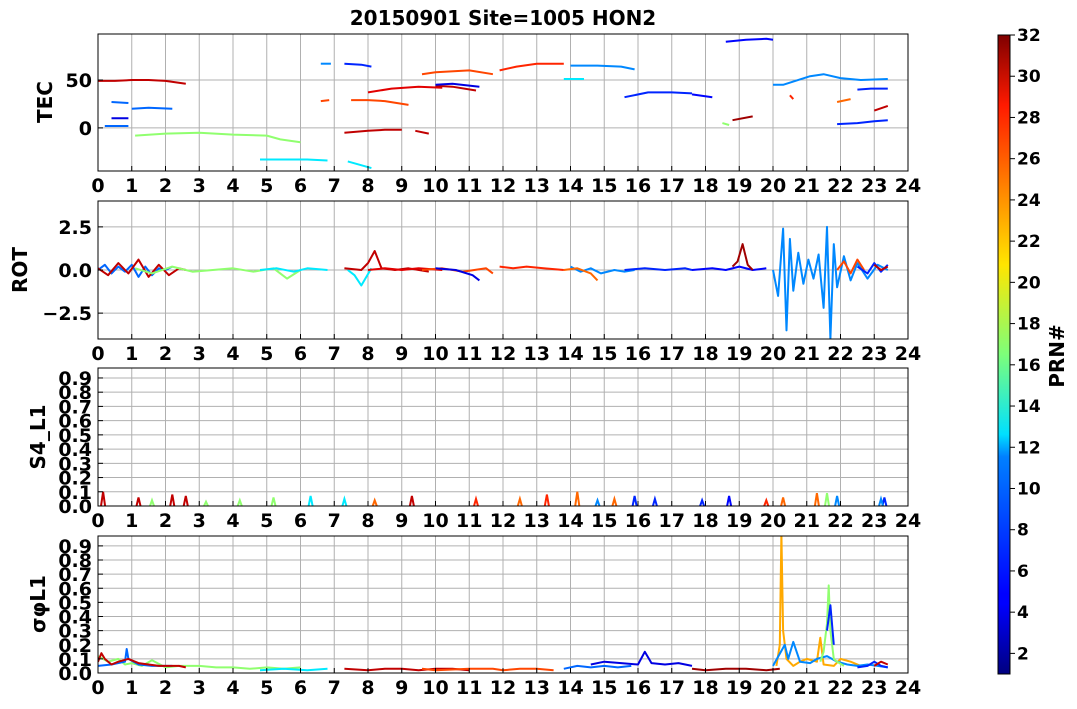 The image size is (1077, 709). I want to click on colorbar: 2468101214161820222426283032 PRN#, so click(1033, 350).